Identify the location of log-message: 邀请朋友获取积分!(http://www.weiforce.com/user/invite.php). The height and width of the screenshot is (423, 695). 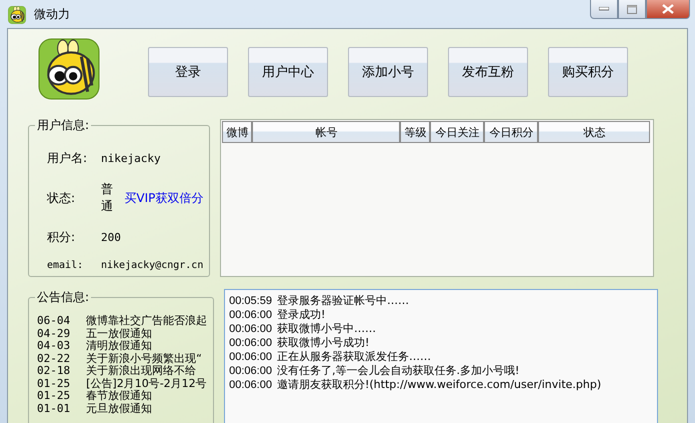
(439, 385).